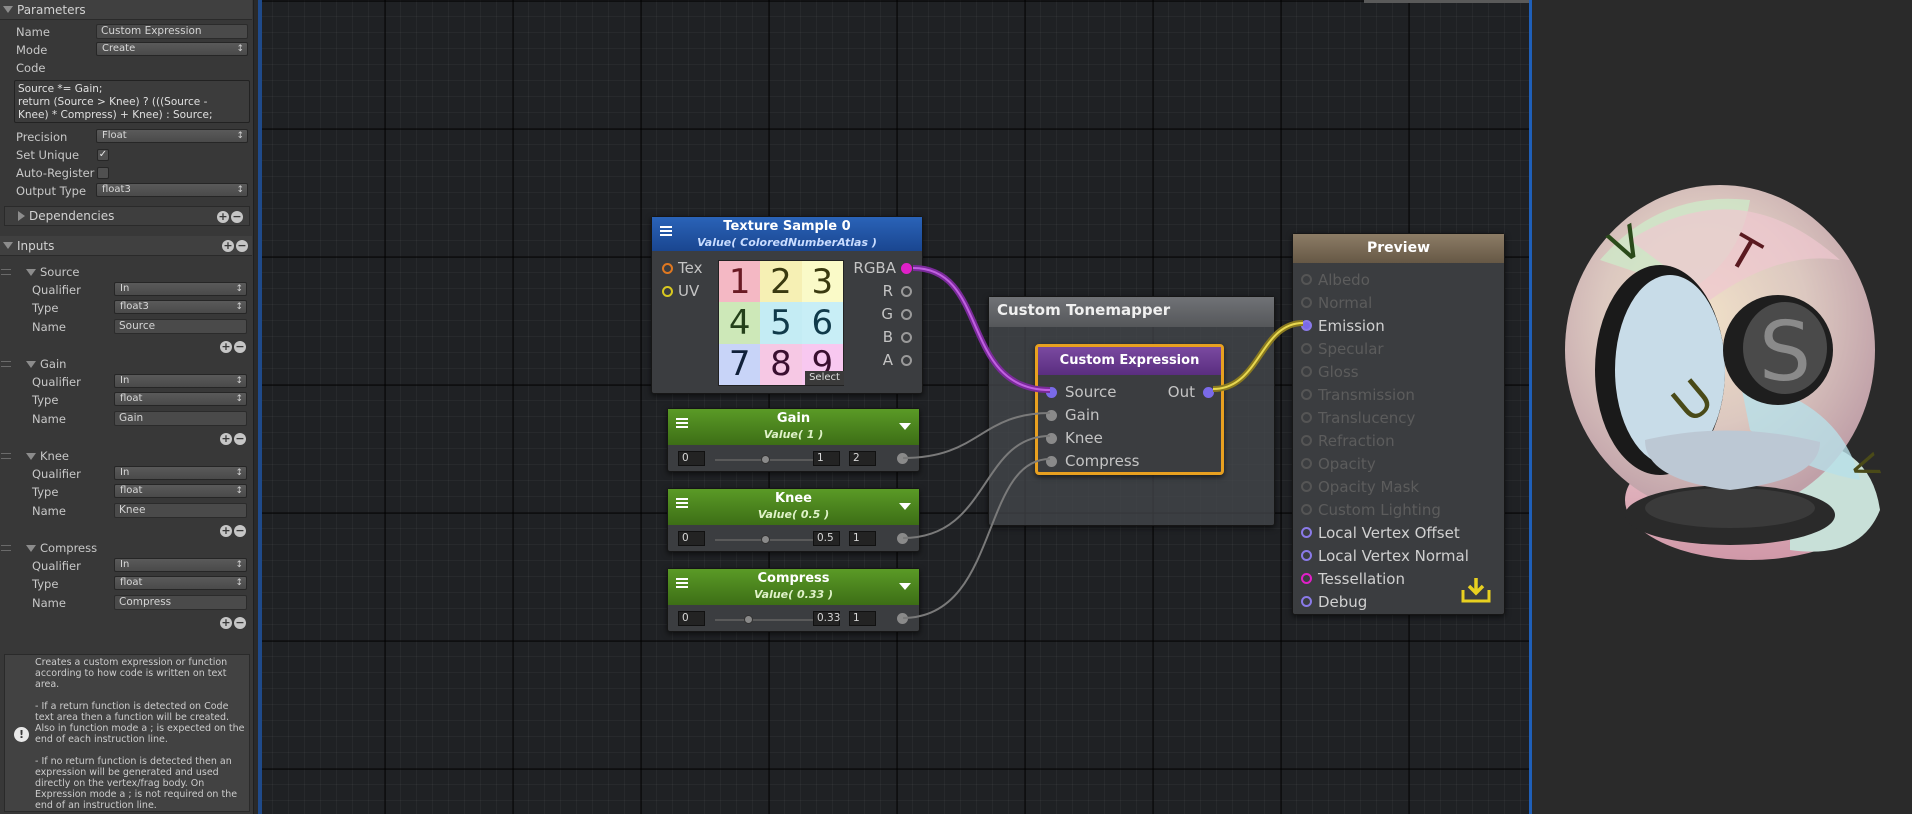 Image resolution: width=1912 pixels, height=814 pixels. Describe the element at coordinates (897, 291) in the screenshot. I see `r-output-port: R` at that location.